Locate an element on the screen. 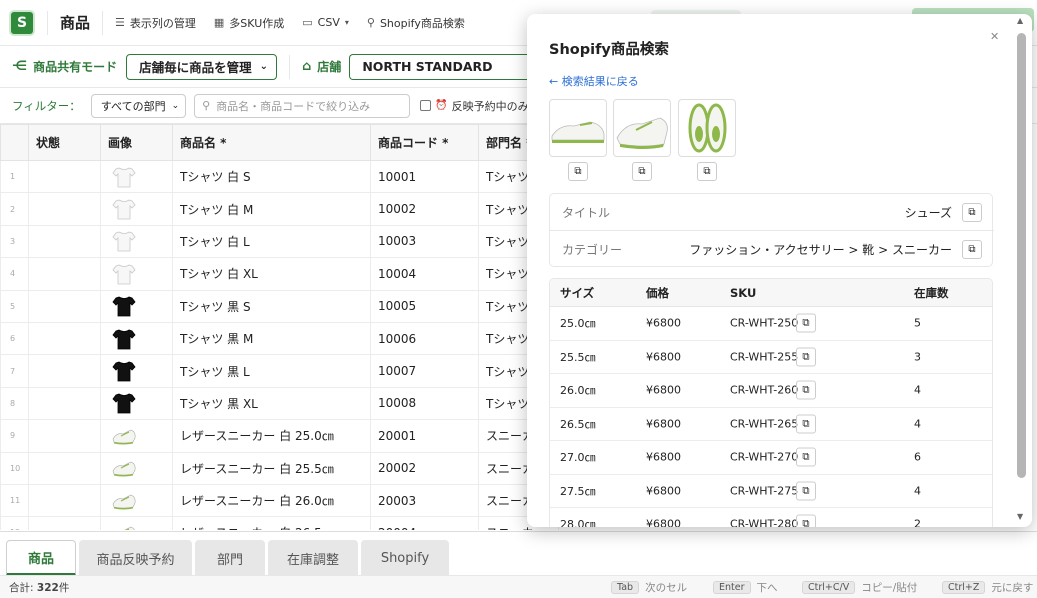  copy-image-1-button: ⧉ is located at coordinates (578, 171).